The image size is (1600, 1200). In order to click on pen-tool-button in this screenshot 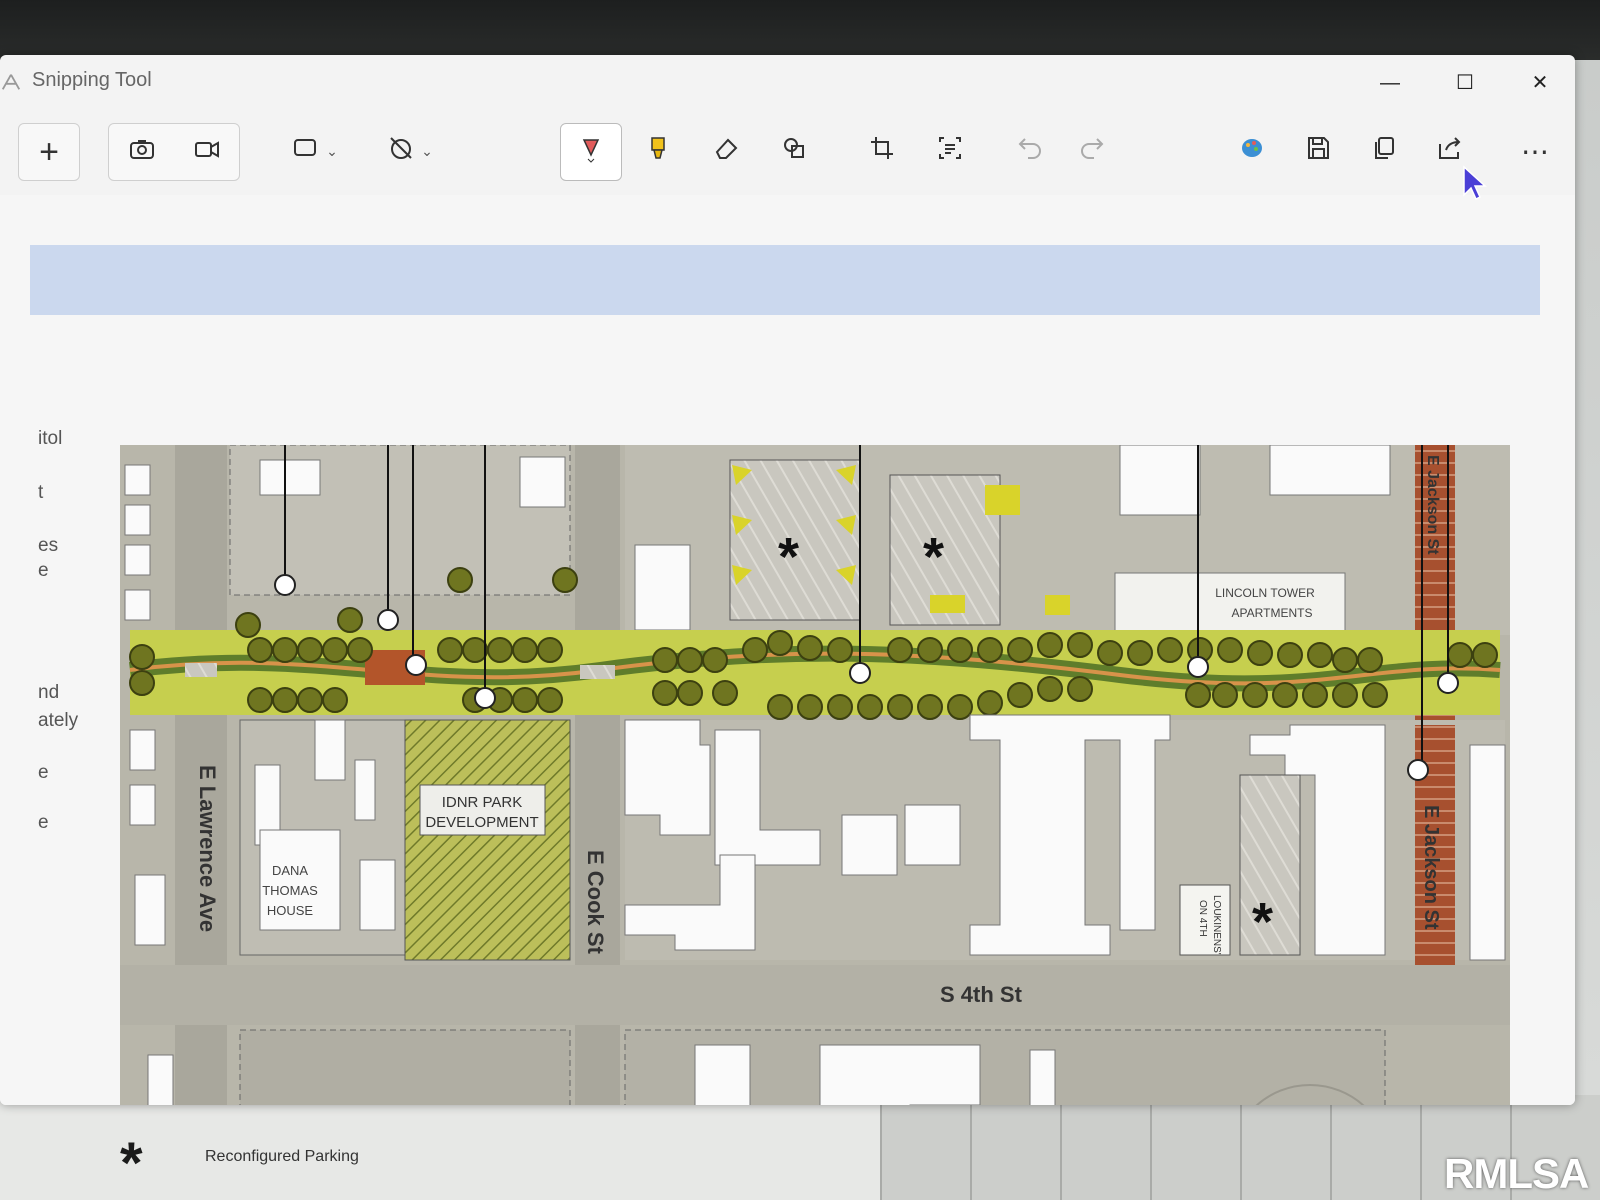, I will do `click(591, 152)`.